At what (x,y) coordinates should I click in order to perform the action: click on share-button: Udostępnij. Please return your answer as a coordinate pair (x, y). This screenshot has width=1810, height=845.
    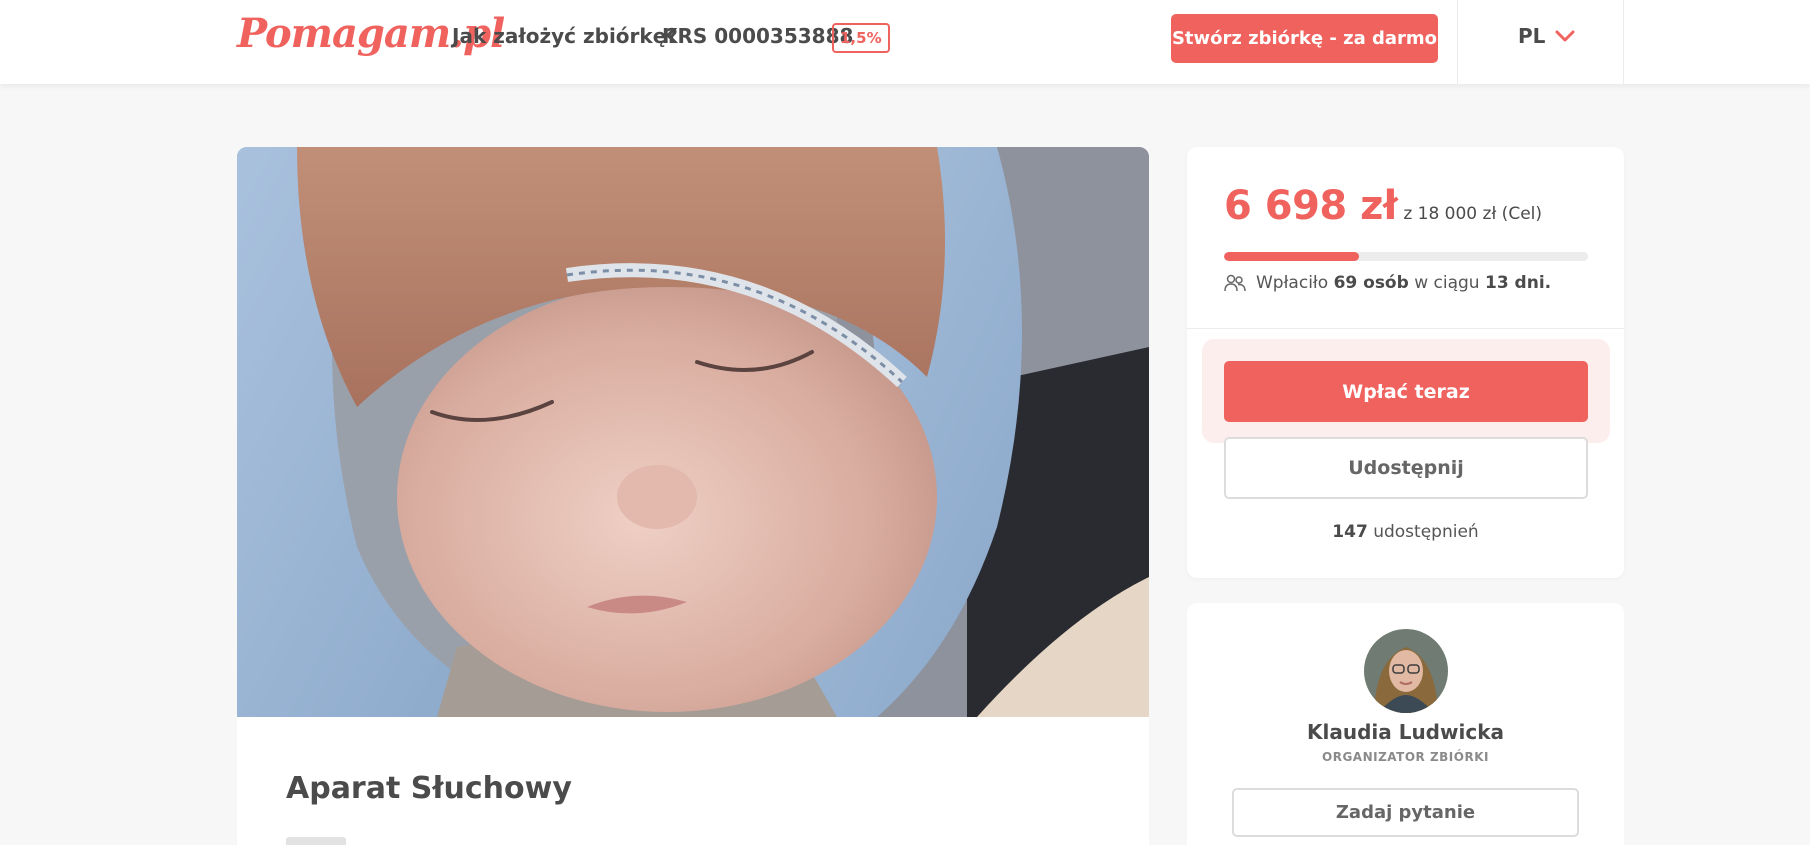
    Looking at the image, I should click on (1406, 468).